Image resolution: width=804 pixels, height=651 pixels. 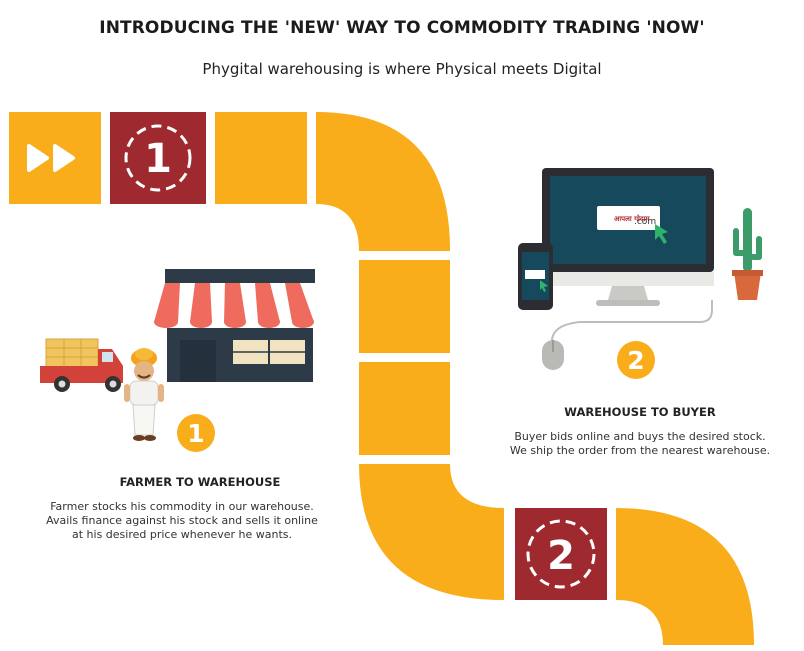 What do you see at coordinates (747, 254) in the screenshot?
I see `cactus-plant-icon` at bounding box center [747, 254].